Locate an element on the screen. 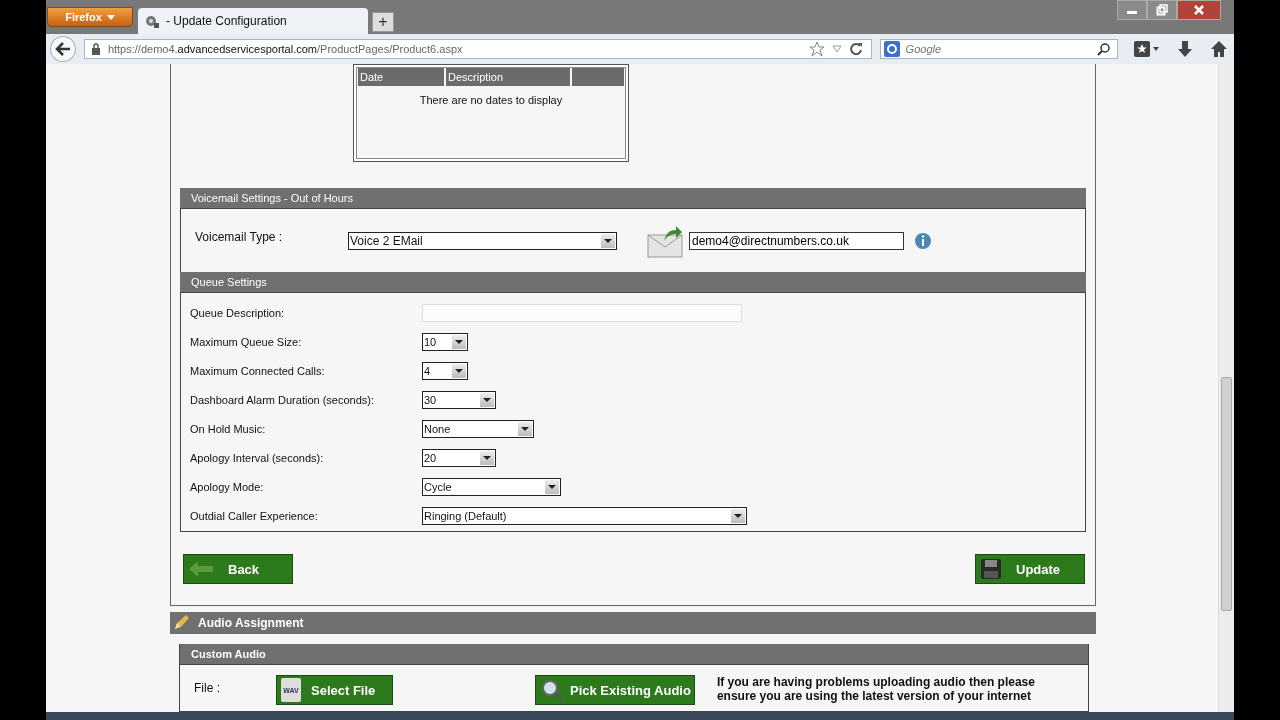 Image resolution: width=1280 pixels, height=720 pixels. section-header: Audio Assignment is located at coordinates (251, 623).